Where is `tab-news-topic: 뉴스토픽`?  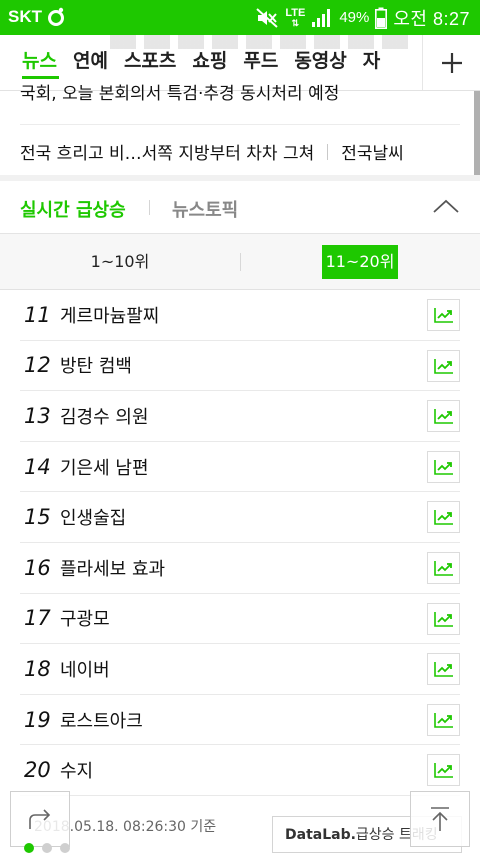
tab-news-topic: 뉴스토픽 is located at coordinates (205, 209).